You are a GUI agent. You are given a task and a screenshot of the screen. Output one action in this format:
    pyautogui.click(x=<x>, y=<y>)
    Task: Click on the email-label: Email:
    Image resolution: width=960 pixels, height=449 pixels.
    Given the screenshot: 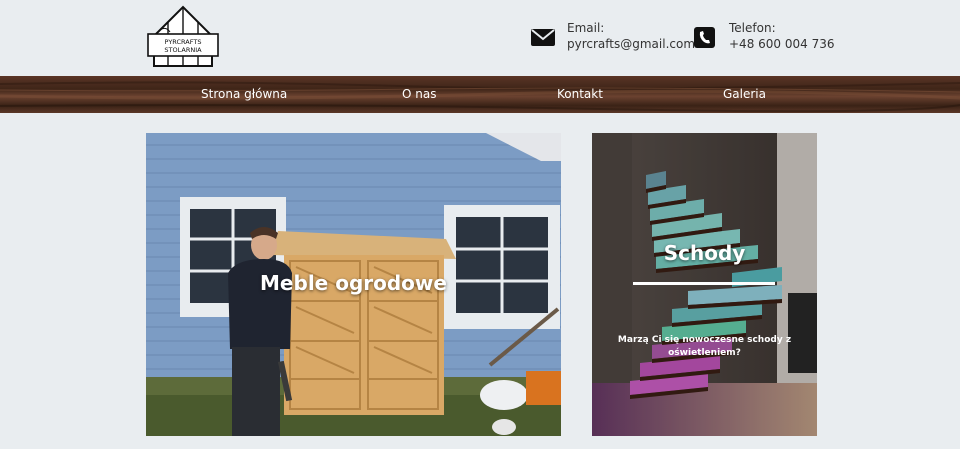 What is the action you would take?
    pyautogui.click(x=586, y=28)
    